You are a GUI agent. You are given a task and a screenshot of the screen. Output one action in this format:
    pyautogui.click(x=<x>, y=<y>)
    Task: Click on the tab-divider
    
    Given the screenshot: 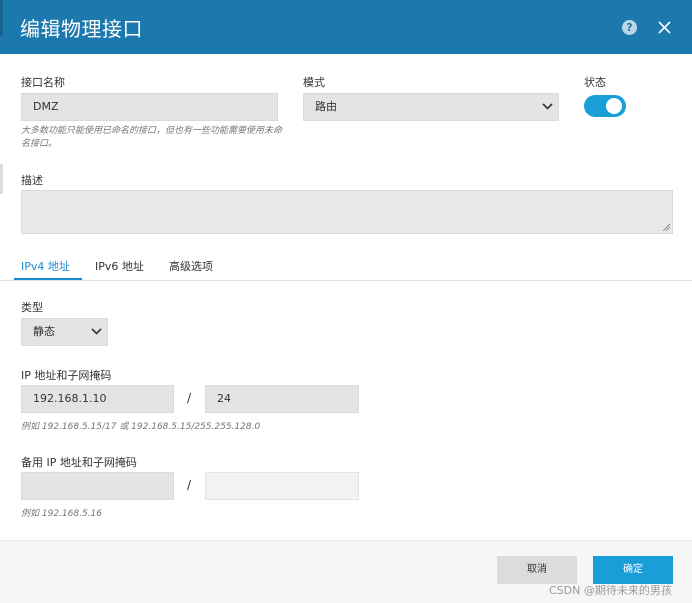 What is the action you would take?
    pyautogui.click(x=346, y=280)
    